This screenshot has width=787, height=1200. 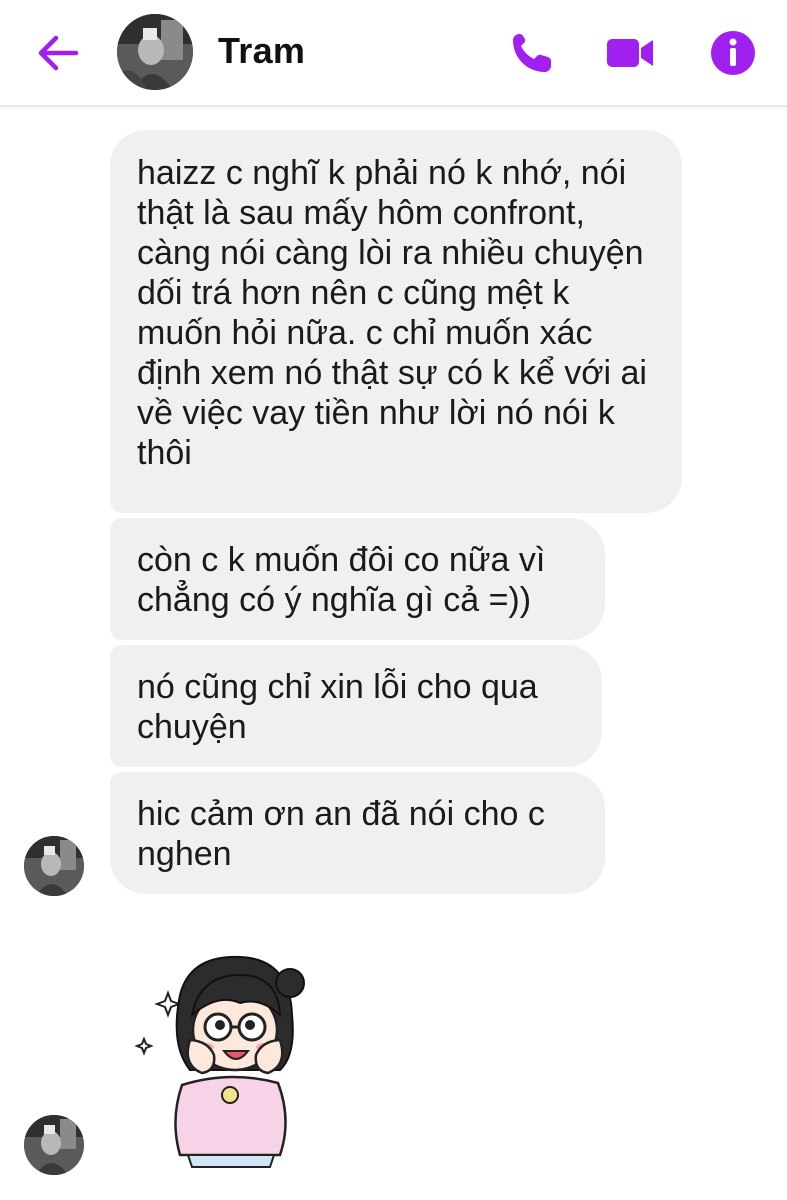 What do you see at coordinates (261, 51) in the screenshot?
I see `contact-name: Tram` at bounding box center [261, 51].